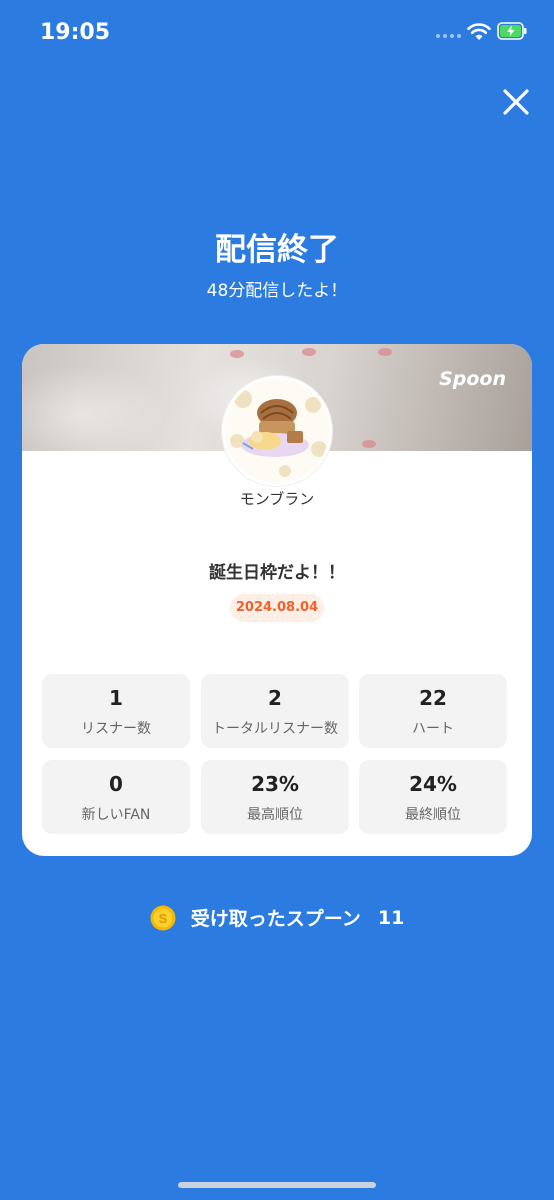 Image resolution: width=554 pixels, height=1200 pixels. I want to click on stat-label: 最高順位, so click(275, 815).